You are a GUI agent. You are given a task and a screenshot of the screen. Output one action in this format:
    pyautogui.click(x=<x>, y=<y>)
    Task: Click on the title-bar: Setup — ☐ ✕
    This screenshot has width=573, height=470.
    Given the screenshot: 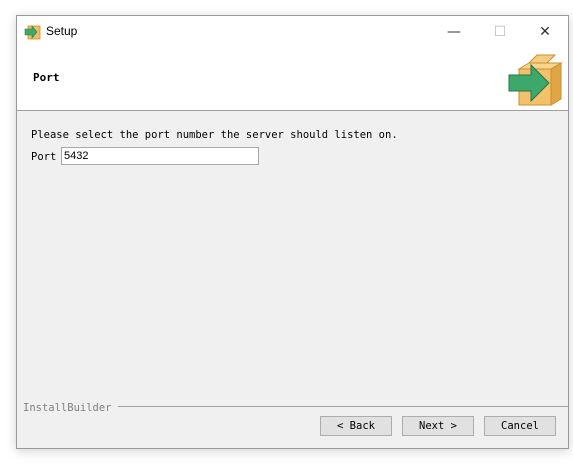 What is the action you would take?
    pyautogui.click(x=292, y=32)
    